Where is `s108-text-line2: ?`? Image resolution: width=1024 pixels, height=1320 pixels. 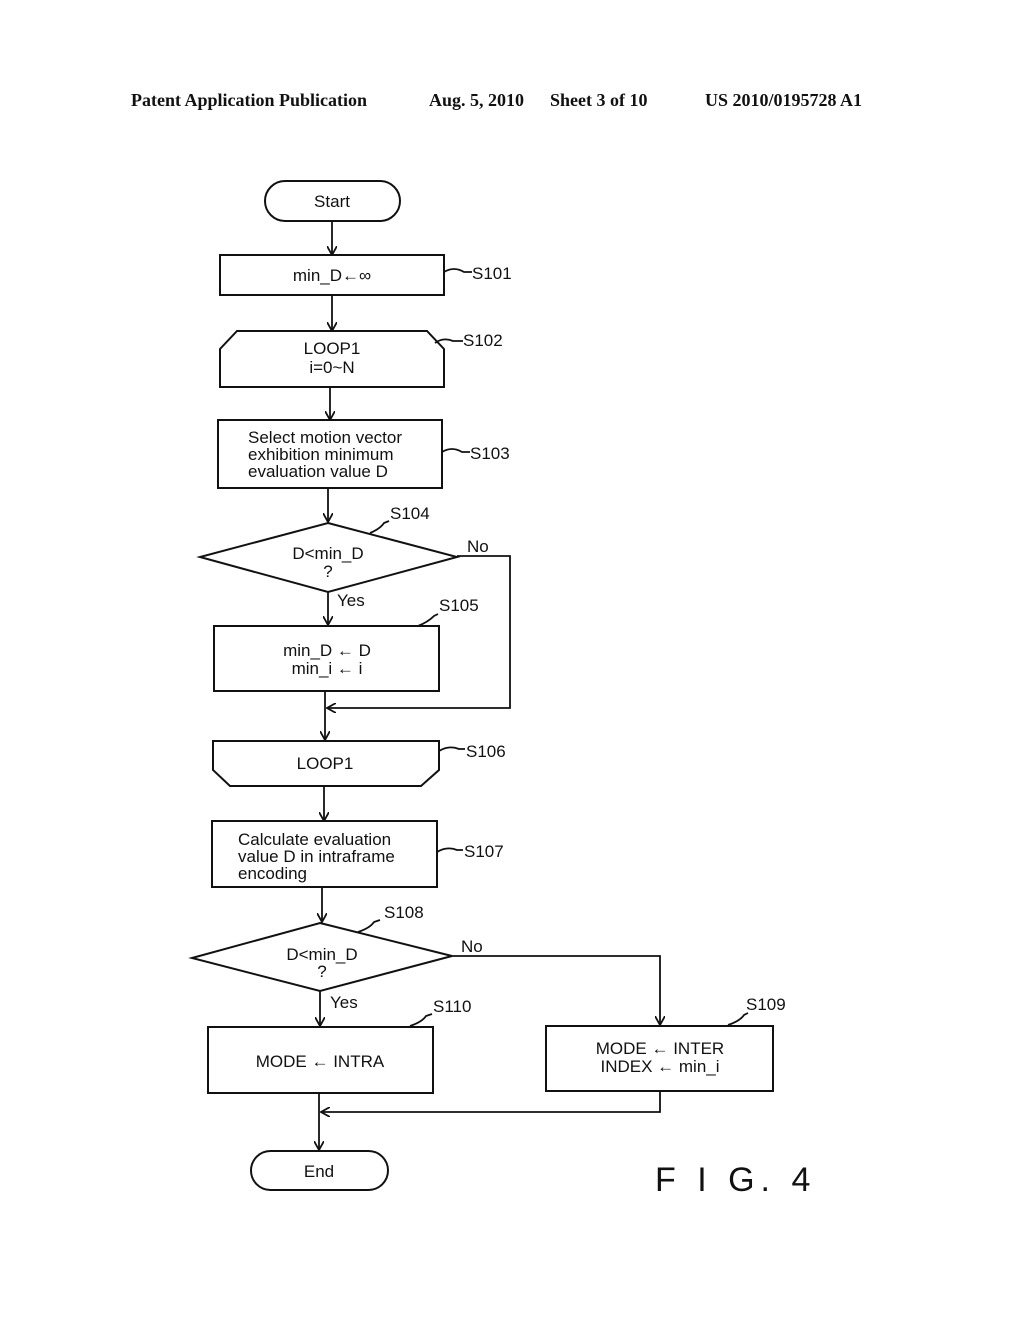
s108-text-line2: ? is located at coordinates (321, 971).